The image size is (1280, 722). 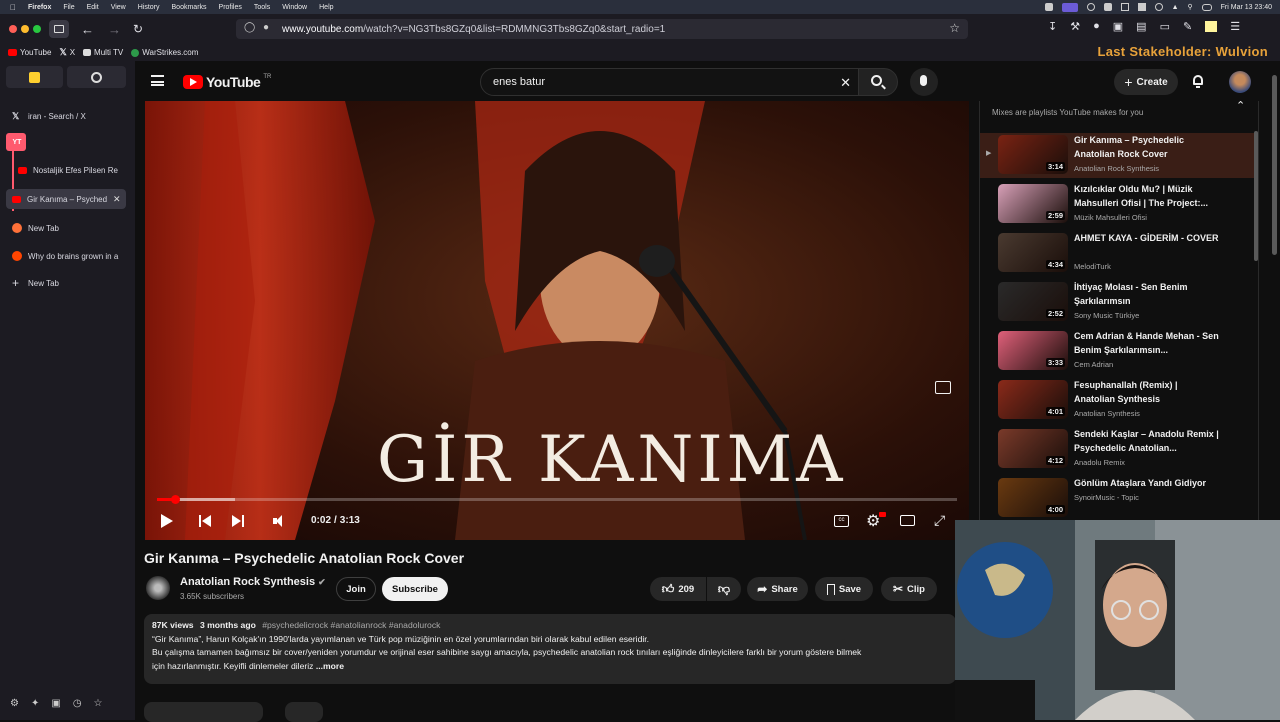 I want to click on close-window-button, so click(x=13, y=29).